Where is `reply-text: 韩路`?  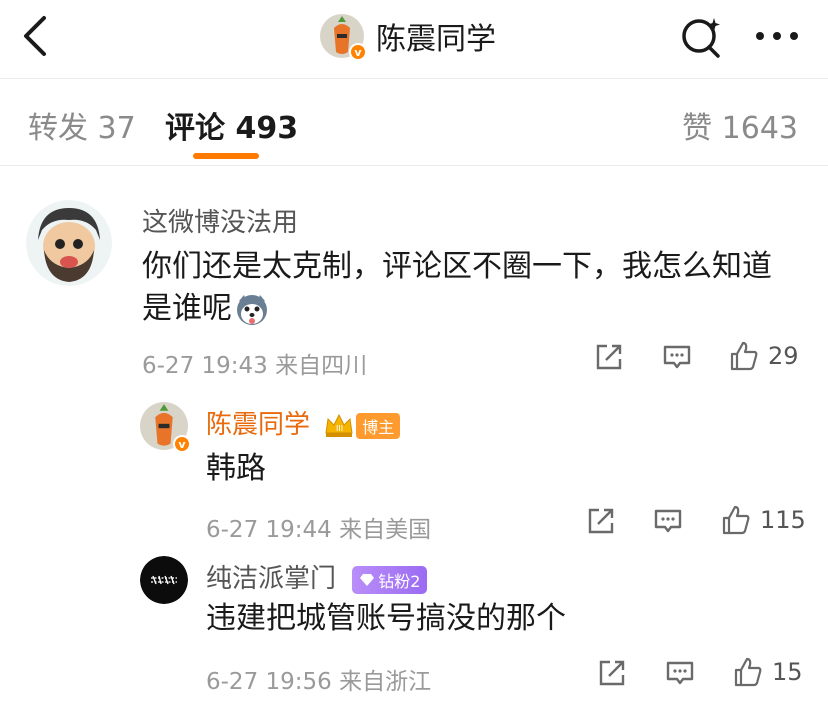
reply-text: 韩路 is located at coordinates (236, 468).